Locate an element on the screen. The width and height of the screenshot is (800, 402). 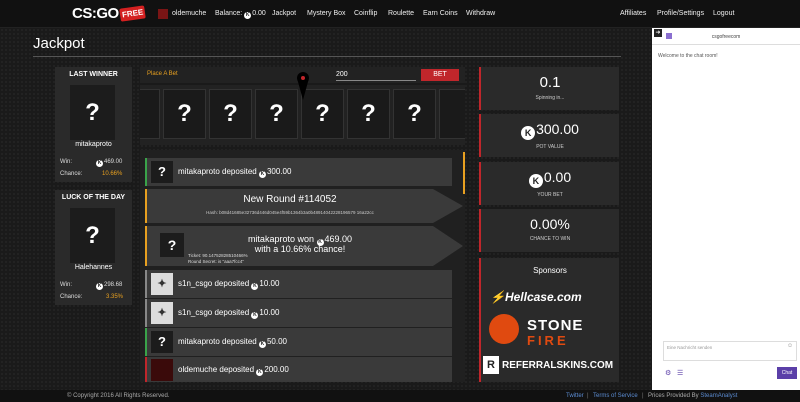
footer-steamanalyst: SteamAnalyst is located at coordinates (718, 396).